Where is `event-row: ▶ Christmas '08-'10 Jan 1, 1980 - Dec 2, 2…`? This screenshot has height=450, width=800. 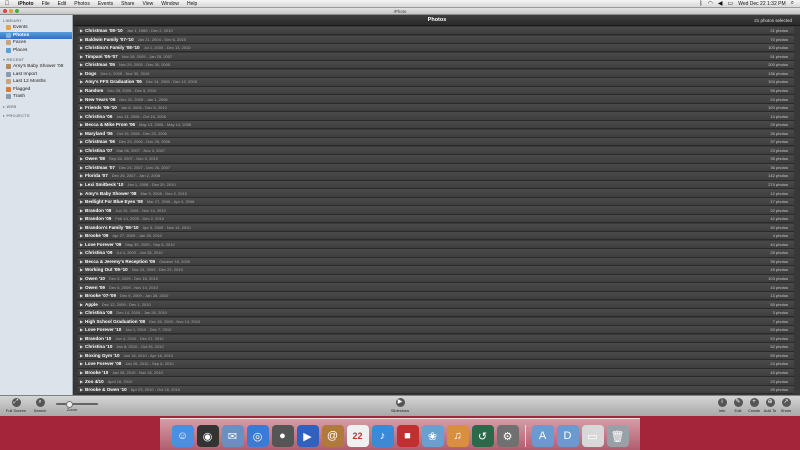
event-row: ▶ Christmas '08-'10 Jan 1, 1980 - Dec 2, 2… is located at coordinates (436, 31).